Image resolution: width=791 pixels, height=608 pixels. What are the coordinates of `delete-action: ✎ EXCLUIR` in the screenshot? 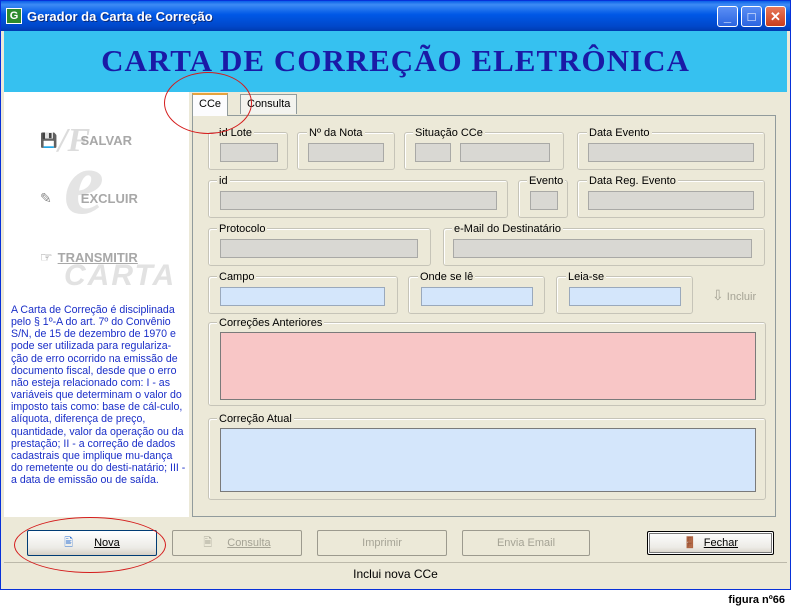 It's located at (89, 198).